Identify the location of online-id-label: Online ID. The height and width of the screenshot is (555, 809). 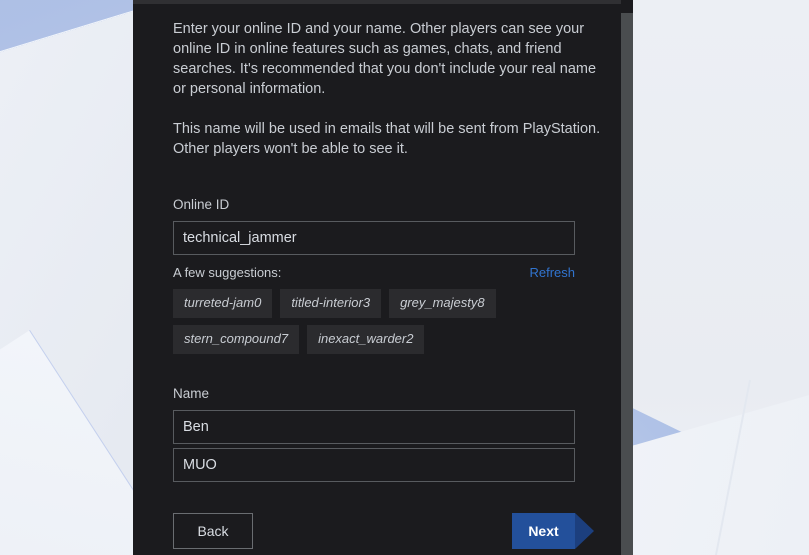
(201, 204).